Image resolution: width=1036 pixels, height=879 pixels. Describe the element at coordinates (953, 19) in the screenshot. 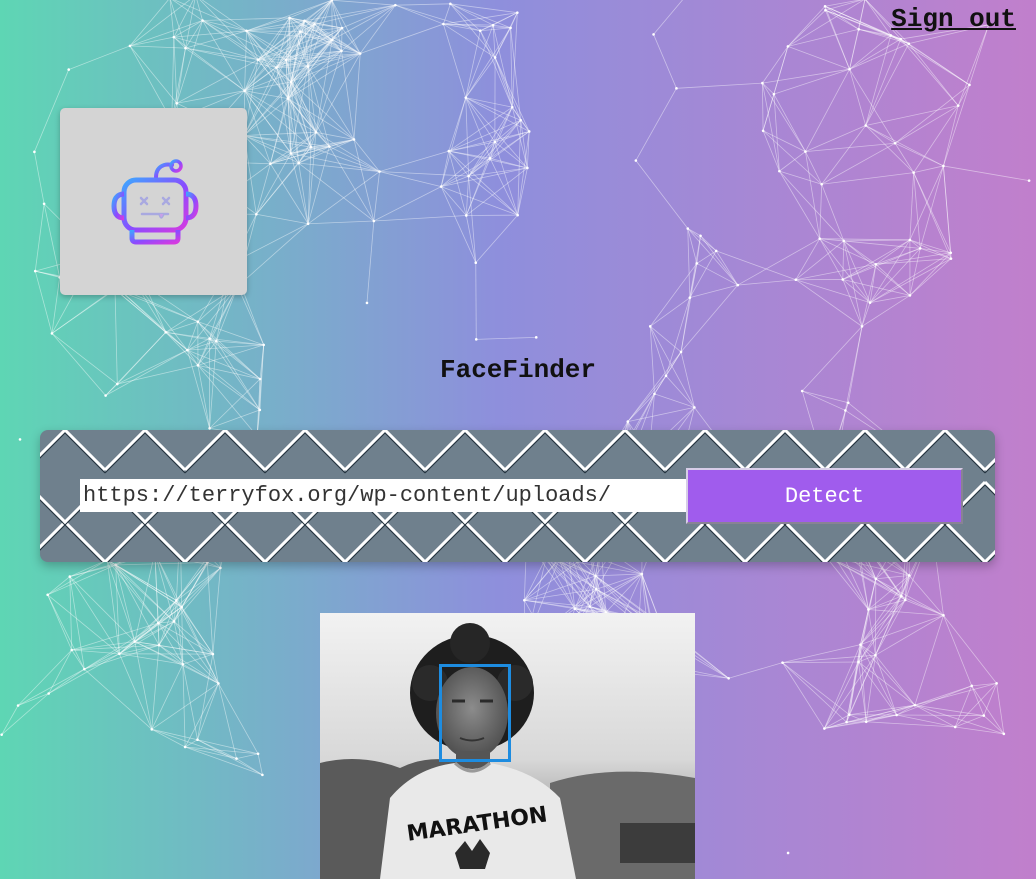

I see `sign-out-link: Sign out` at that location.